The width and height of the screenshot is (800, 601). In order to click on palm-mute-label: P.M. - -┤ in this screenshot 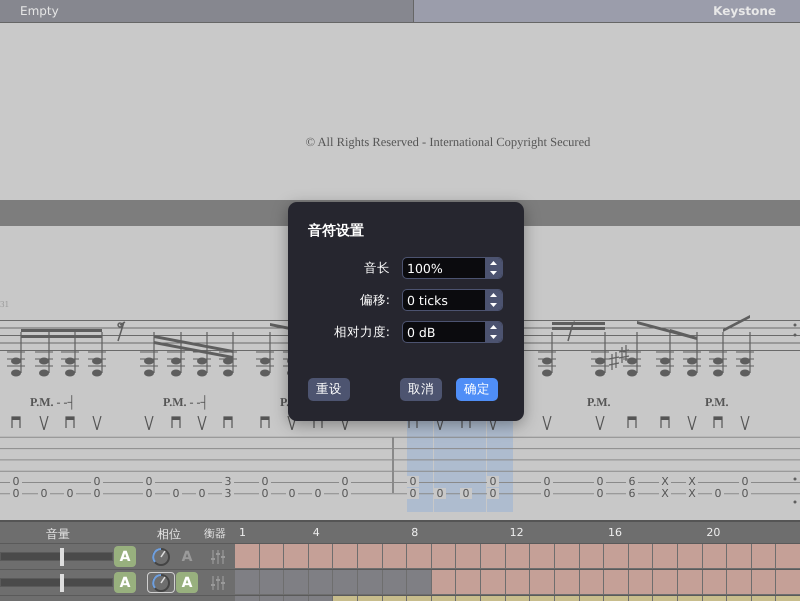, I will do `click(186, 402)`.